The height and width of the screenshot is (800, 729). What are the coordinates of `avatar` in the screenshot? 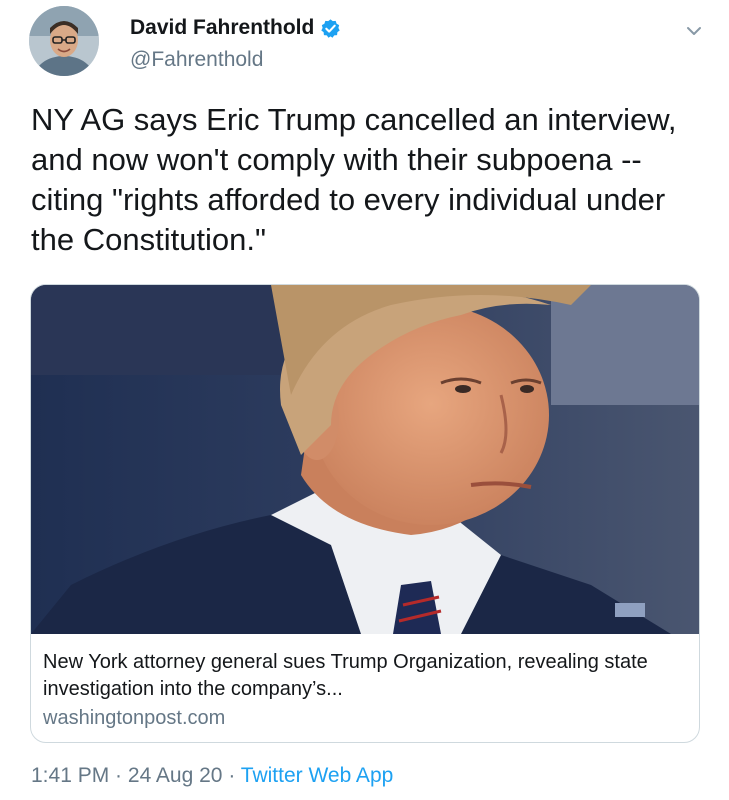 It's located at (64, 41).